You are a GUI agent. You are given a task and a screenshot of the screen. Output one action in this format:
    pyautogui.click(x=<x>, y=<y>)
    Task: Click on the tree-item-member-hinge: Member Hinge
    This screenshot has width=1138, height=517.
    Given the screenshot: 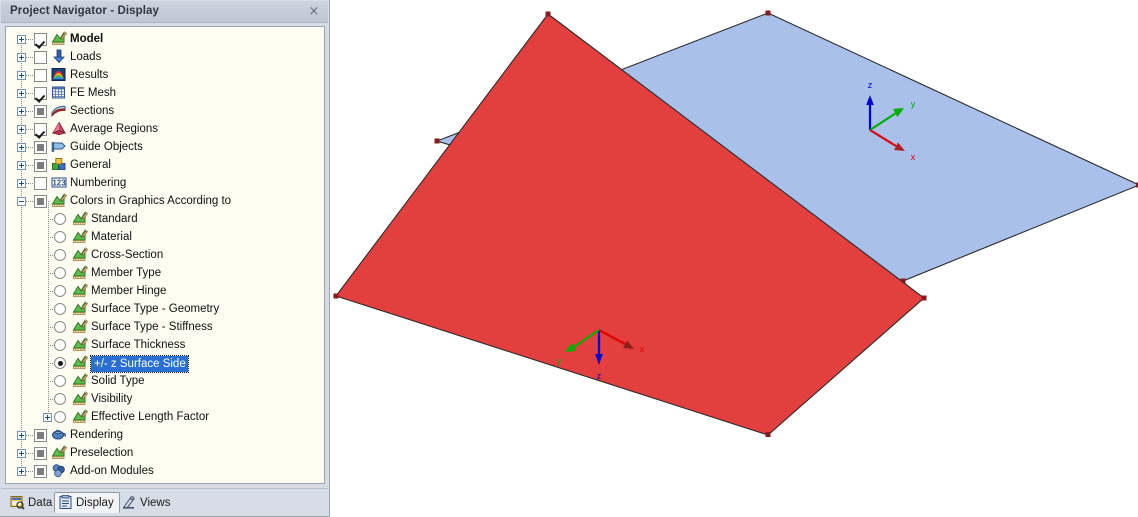 What is the action you would take?
    pyautogui.click(x=165, y=291)
    